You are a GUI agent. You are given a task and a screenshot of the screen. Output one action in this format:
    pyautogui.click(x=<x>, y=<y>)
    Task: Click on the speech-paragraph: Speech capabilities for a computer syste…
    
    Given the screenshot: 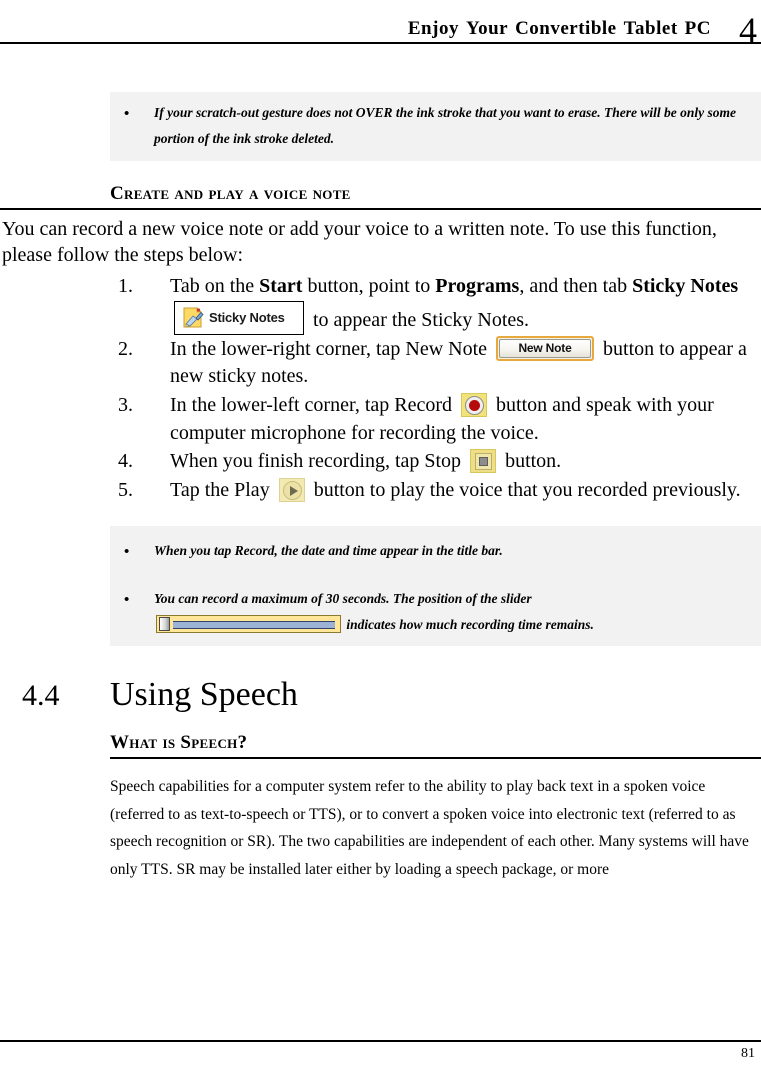 What is the action you would take?
    pyautogui.click(x=429, y=828)
    